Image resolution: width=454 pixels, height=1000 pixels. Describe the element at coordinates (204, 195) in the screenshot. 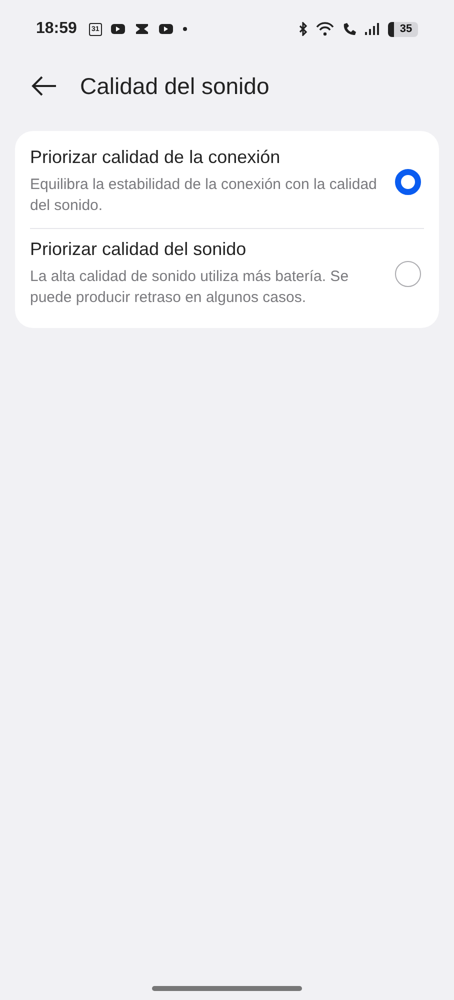

I see `option-description: Equilibra la estabilidad de la conexión con la calidad del sonido.` at that location.